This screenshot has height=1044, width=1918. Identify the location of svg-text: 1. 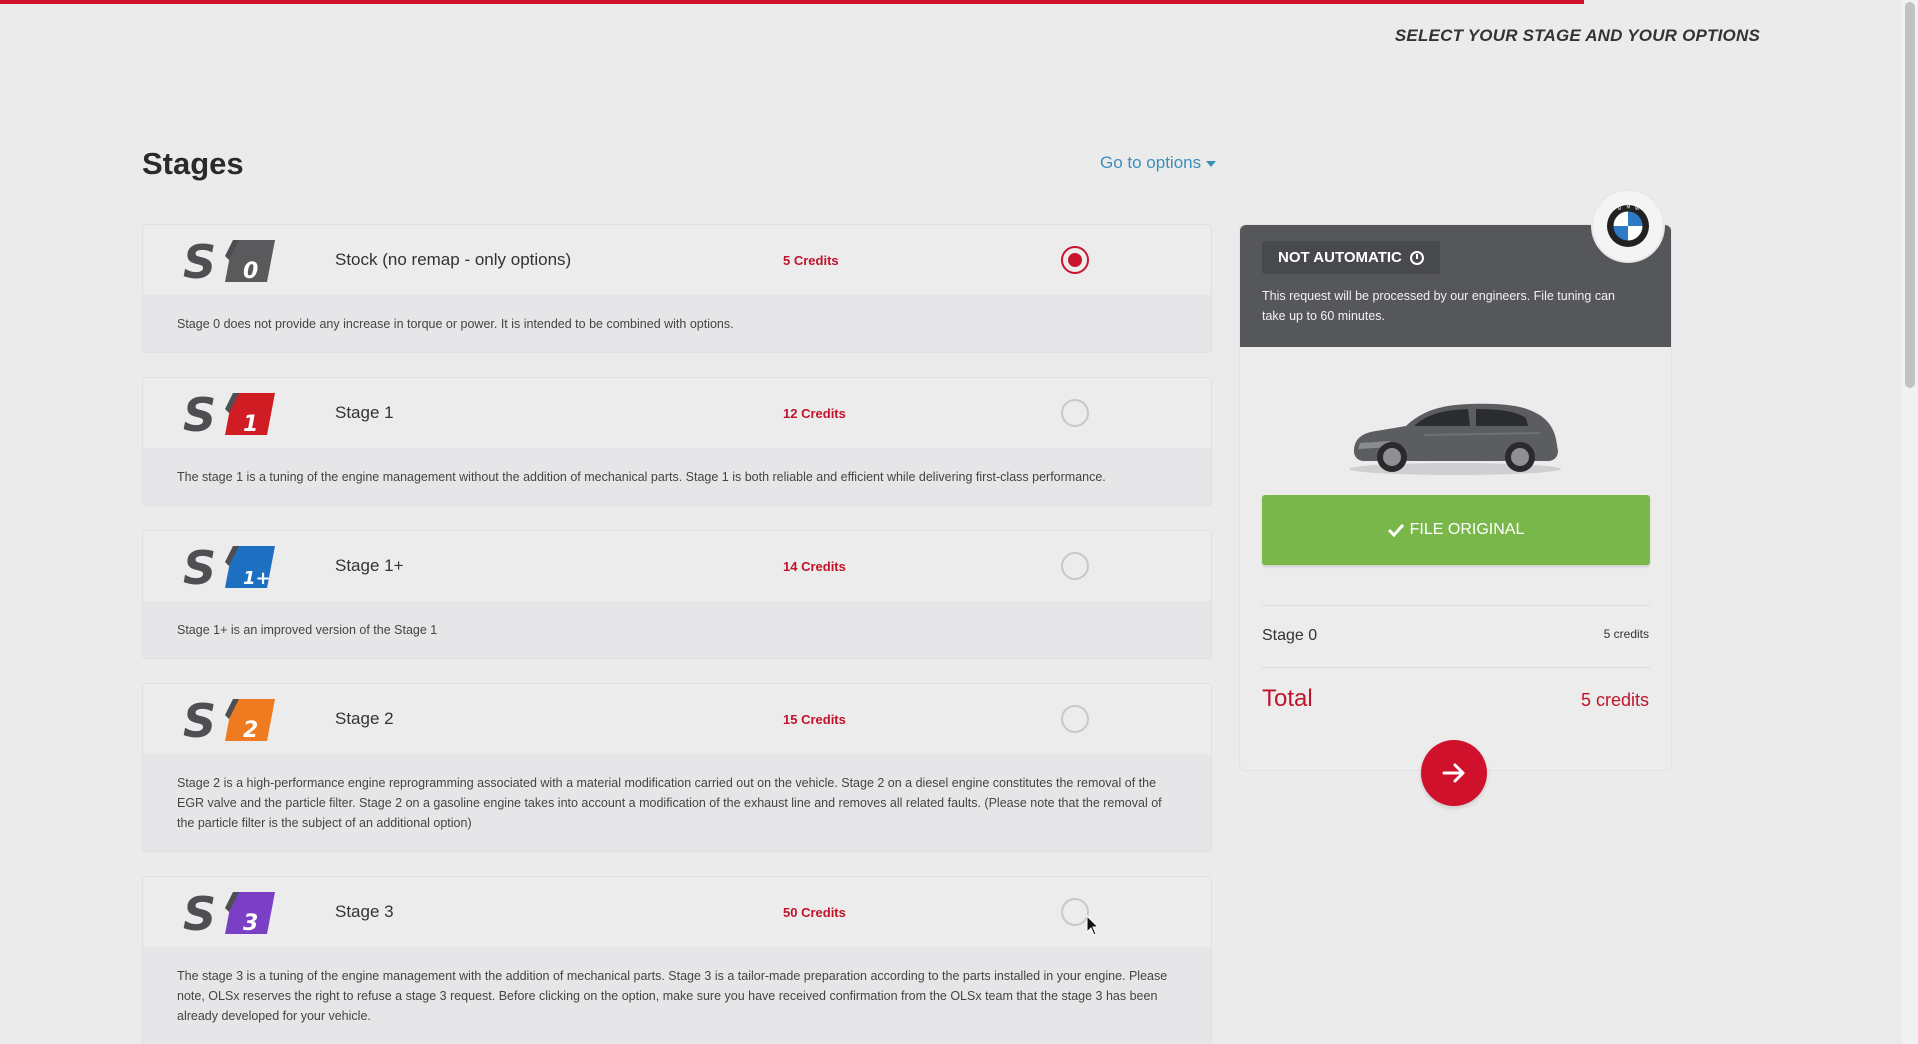
(250, 424).